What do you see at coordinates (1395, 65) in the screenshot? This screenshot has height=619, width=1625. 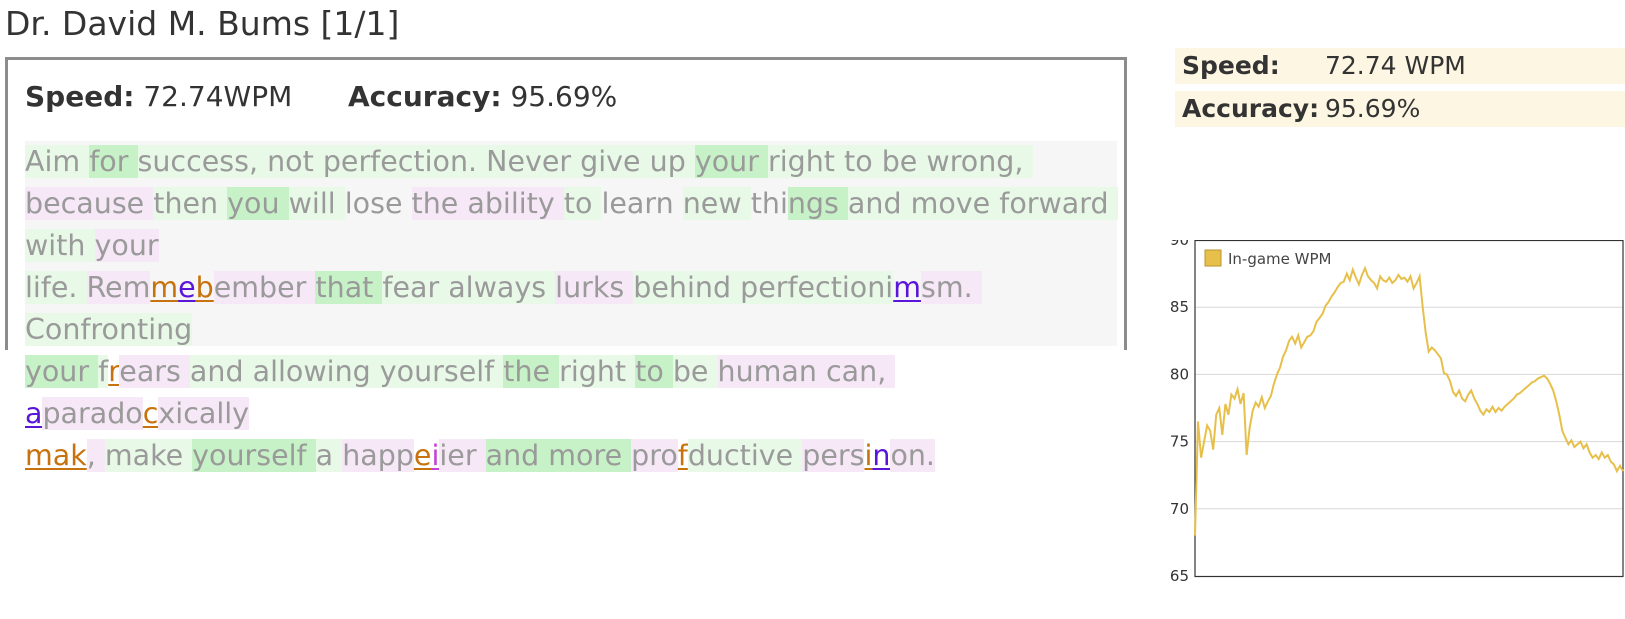 I see `side-speed-value: 72.74 WPM` at bounding box center [1395, 65].